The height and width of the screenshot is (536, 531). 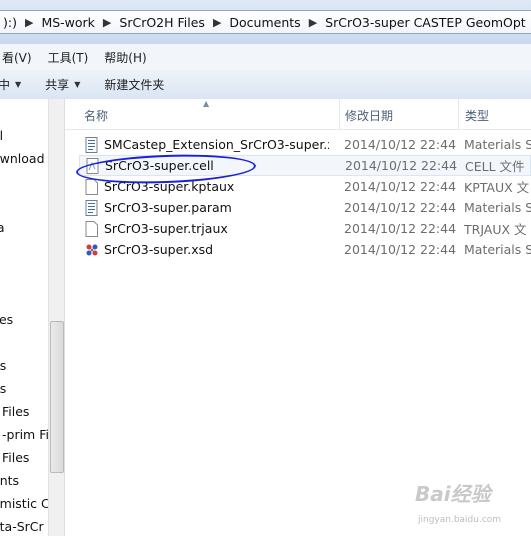 What do you see at coordinates (206, 103) in the screenshot?
I see `sort-ascending-icon: ▲` at bounding box center [206, 103].